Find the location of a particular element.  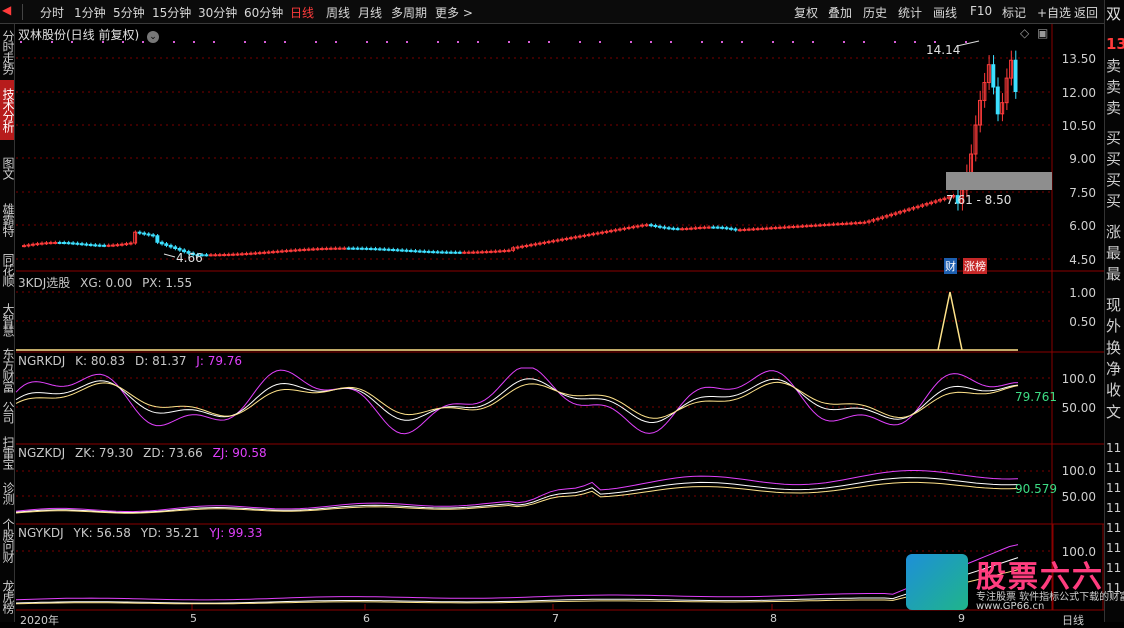

indicator-4-yj-line is located at coordinates (517, 572).